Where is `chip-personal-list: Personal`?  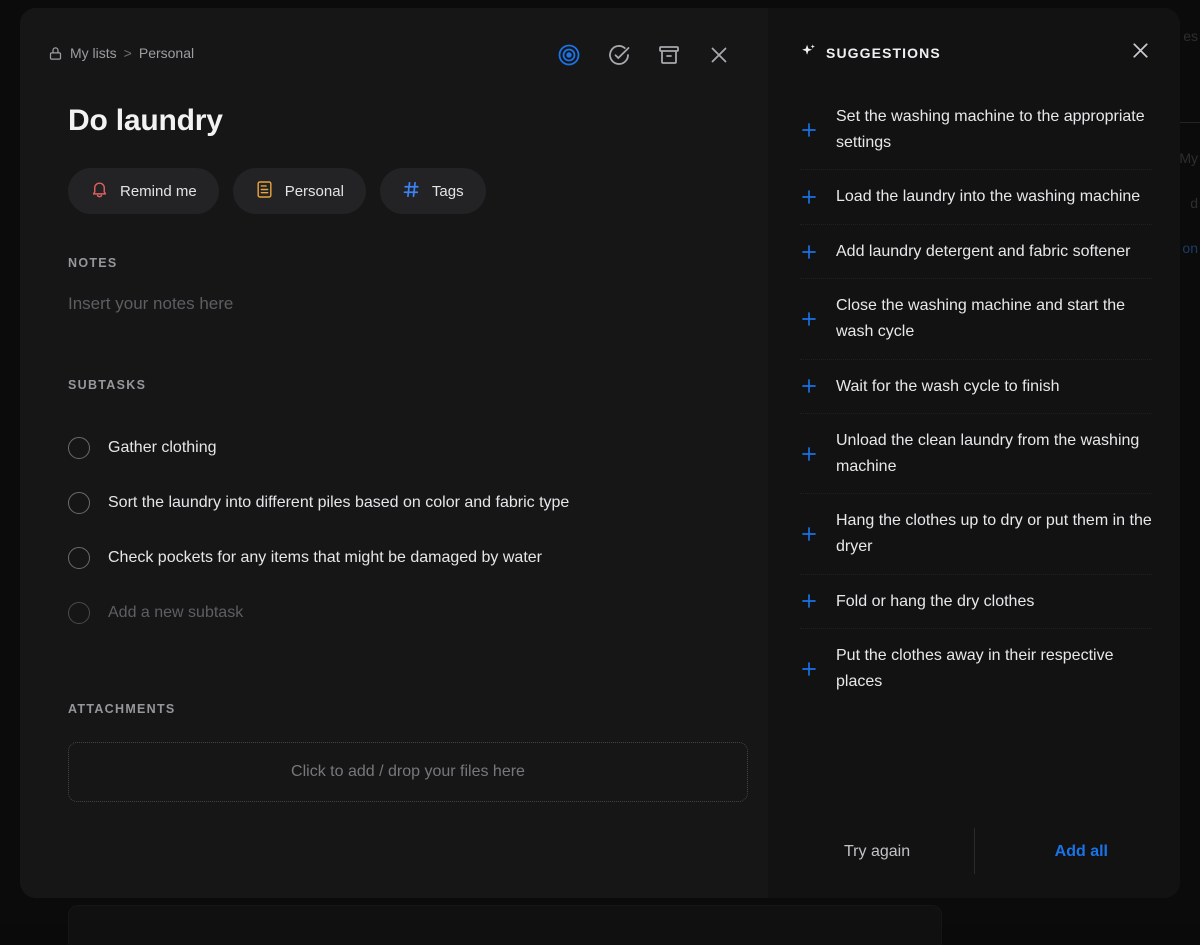
chip-personal-list: Personal is located at coordinates (299, 191).